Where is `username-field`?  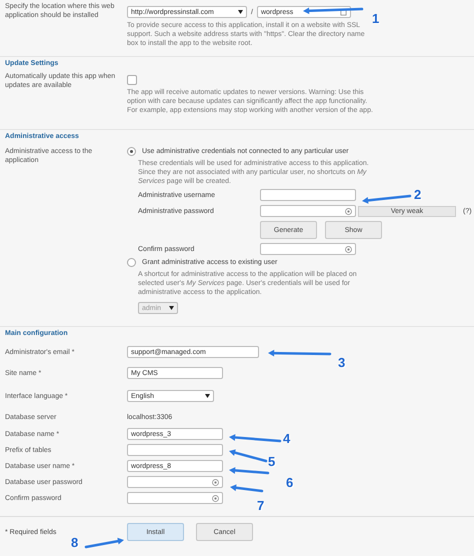 username-field is located at coordinates (308, 195).